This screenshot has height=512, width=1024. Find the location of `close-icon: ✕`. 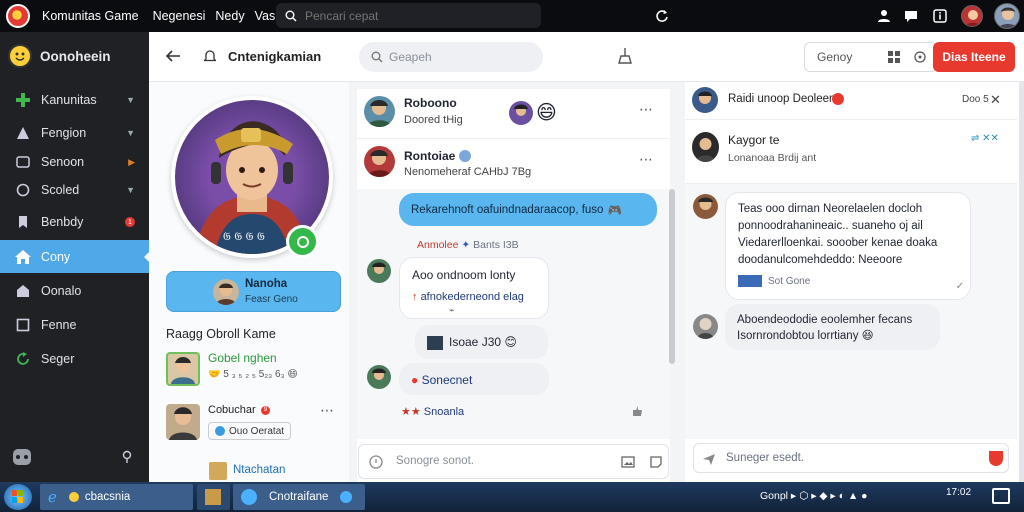

close-icon: ✕ is located at coordinates (995, 100).